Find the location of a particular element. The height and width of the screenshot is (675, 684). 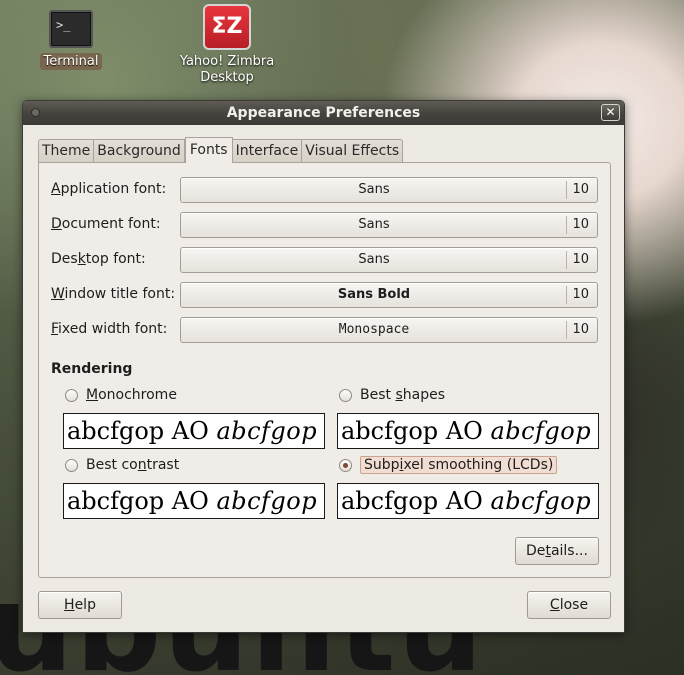

application-font-label: Application font: is located at coordinates (109, 189).